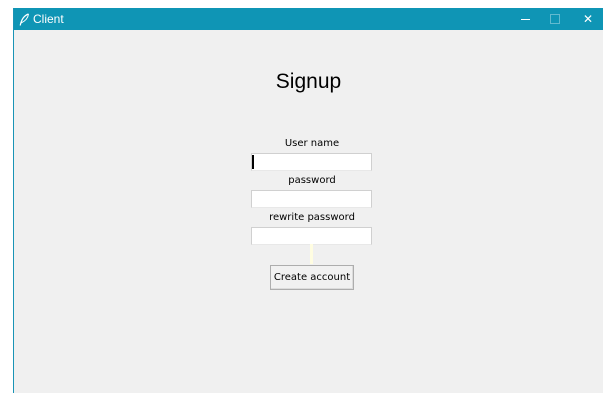  What do you see at coordinates (311, 162) in the screenshot?
I see `username-field` at bounding box center [311, 162].